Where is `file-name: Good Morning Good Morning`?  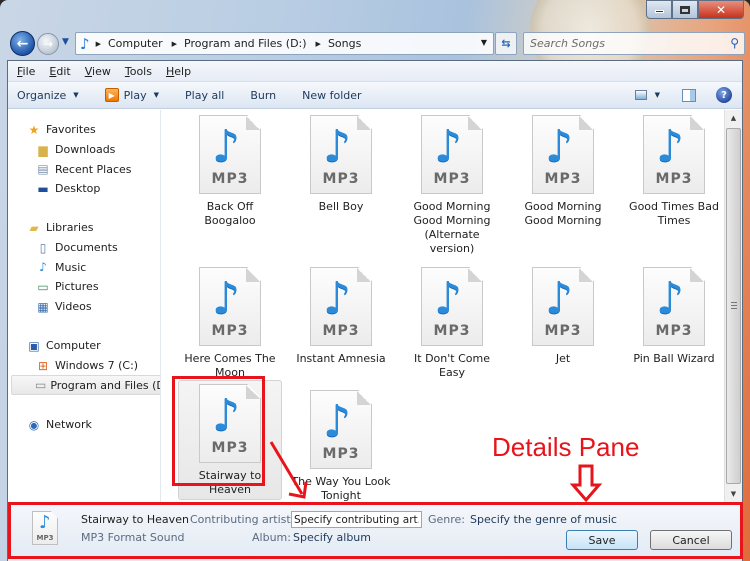
file-name: Good Morning Good Morning is located at coordinates (563, 213).